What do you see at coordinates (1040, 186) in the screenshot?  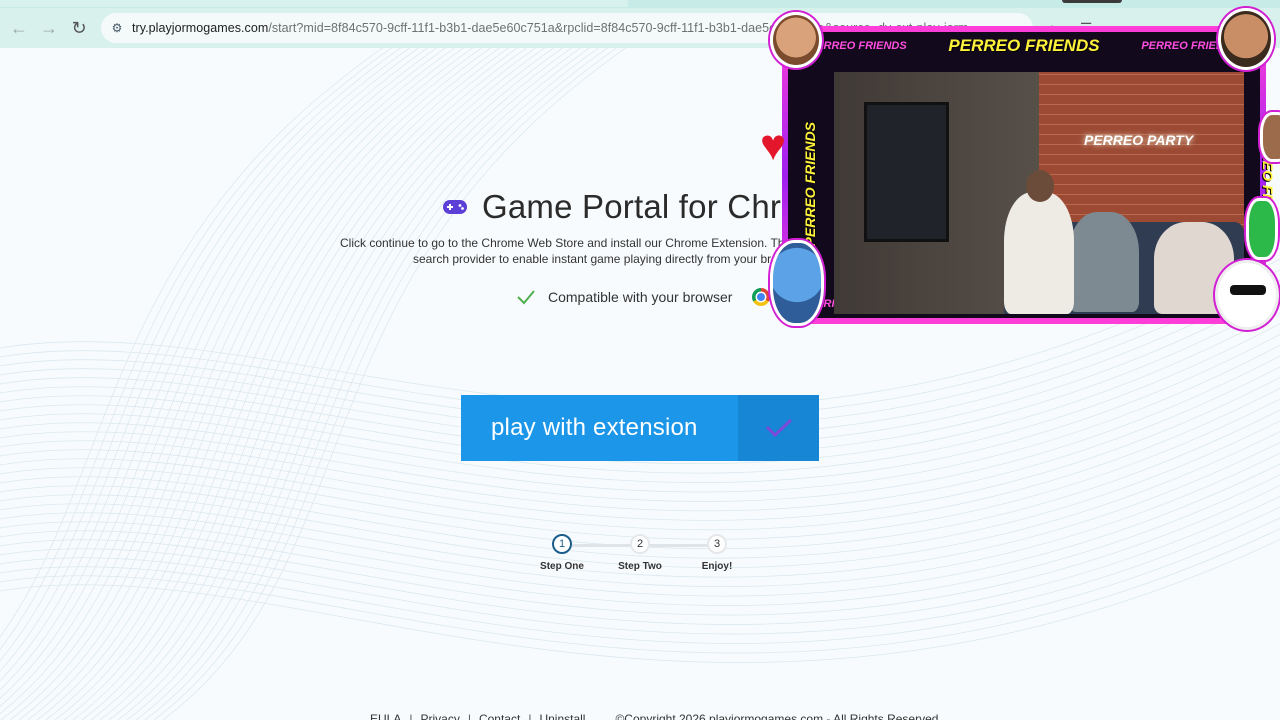 I see `video-person-head` at bounding box center [1040, 186].